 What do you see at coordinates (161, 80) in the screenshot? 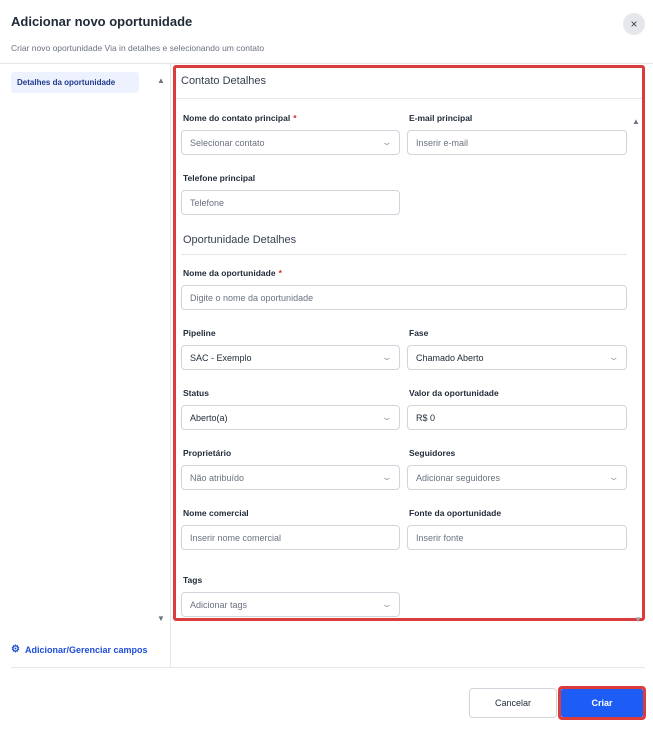
I see `sidebar-scroll-up-icon: ▲` at bounding box center [161, 80].